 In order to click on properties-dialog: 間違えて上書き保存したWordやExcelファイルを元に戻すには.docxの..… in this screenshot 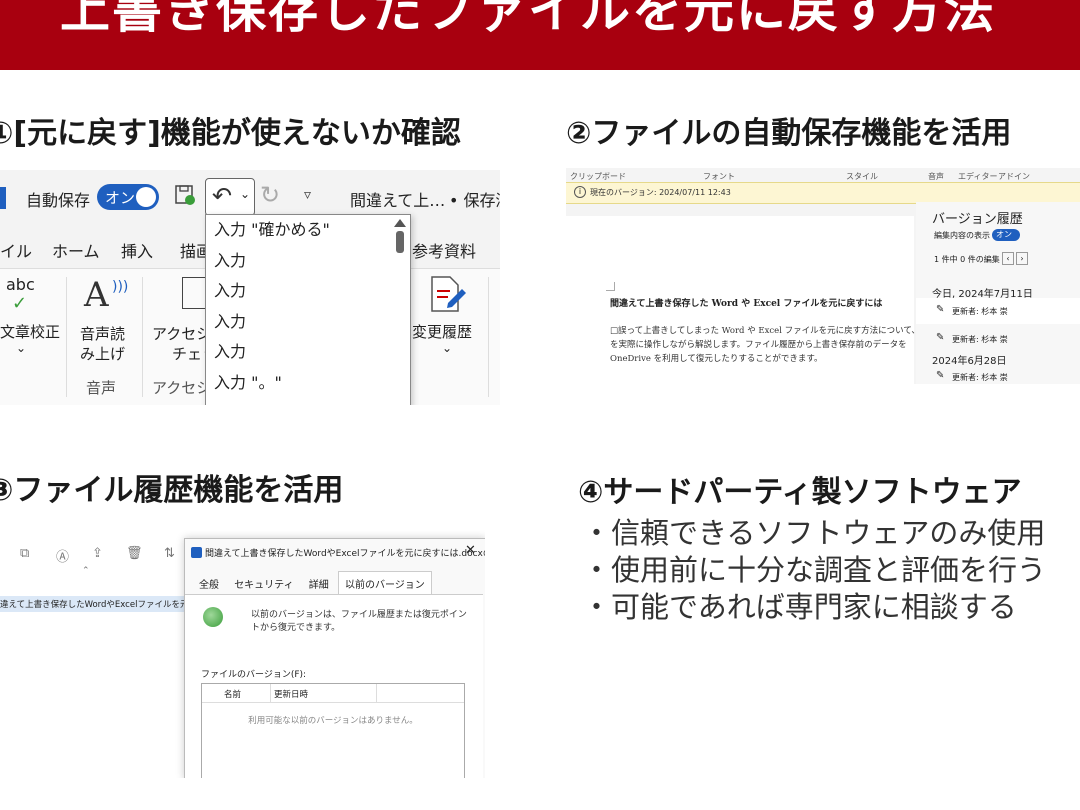, I will do `click(334, 658)`.